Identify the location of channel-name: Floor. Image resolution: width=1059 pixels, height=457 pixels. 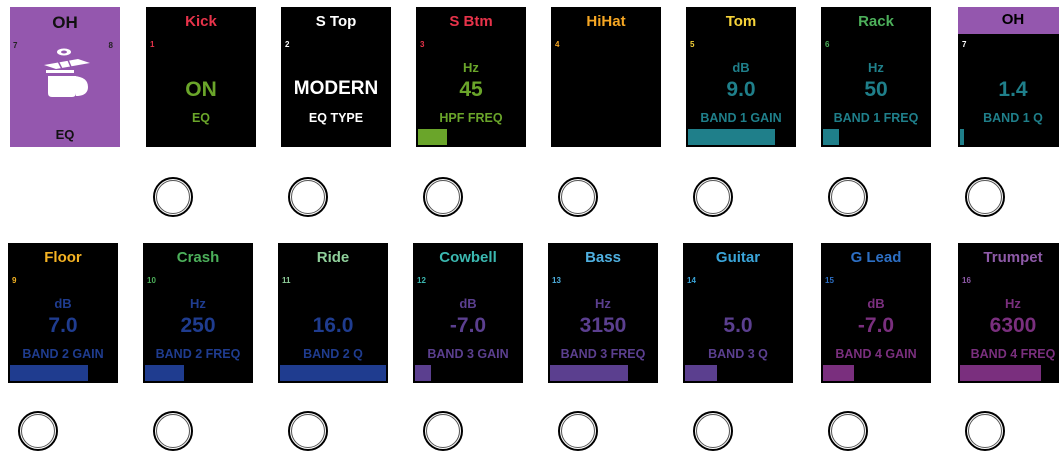
(63, 257).